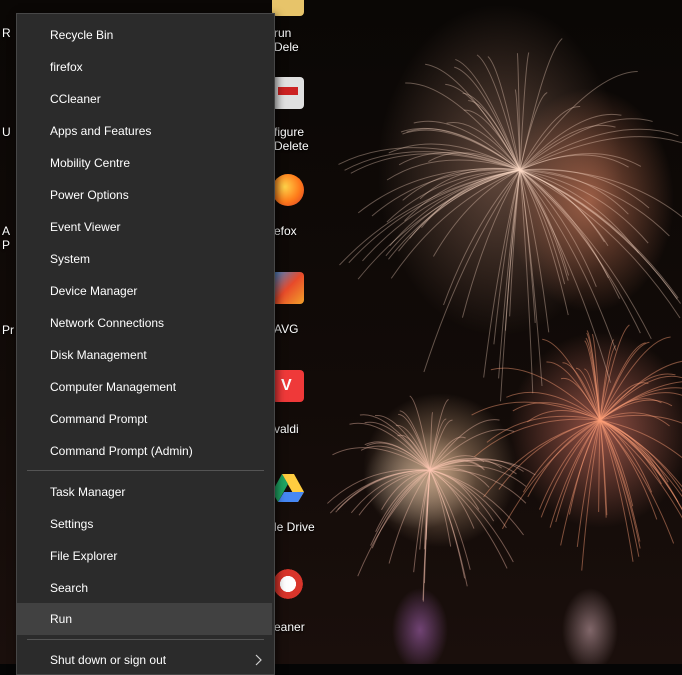 The height and width of the screenshot is (675, 682). I want to click on desktop-icon-label: Delete, so click(291, 146).